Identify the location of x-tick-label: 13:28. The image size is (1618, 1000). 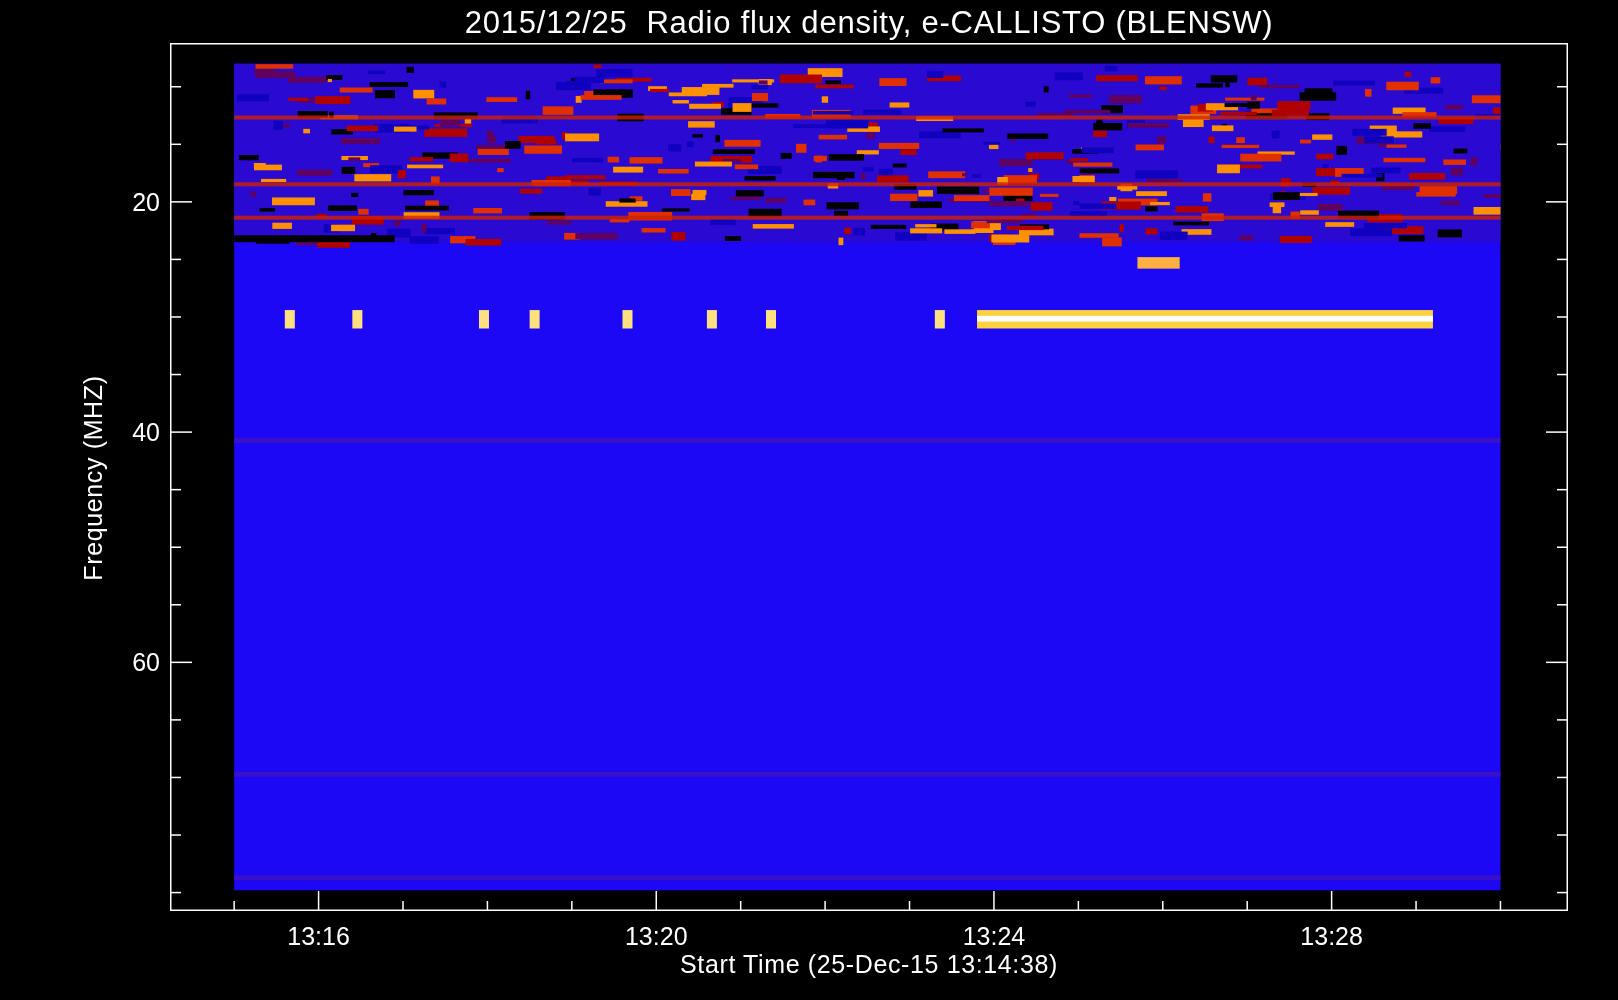
(1331, 936).